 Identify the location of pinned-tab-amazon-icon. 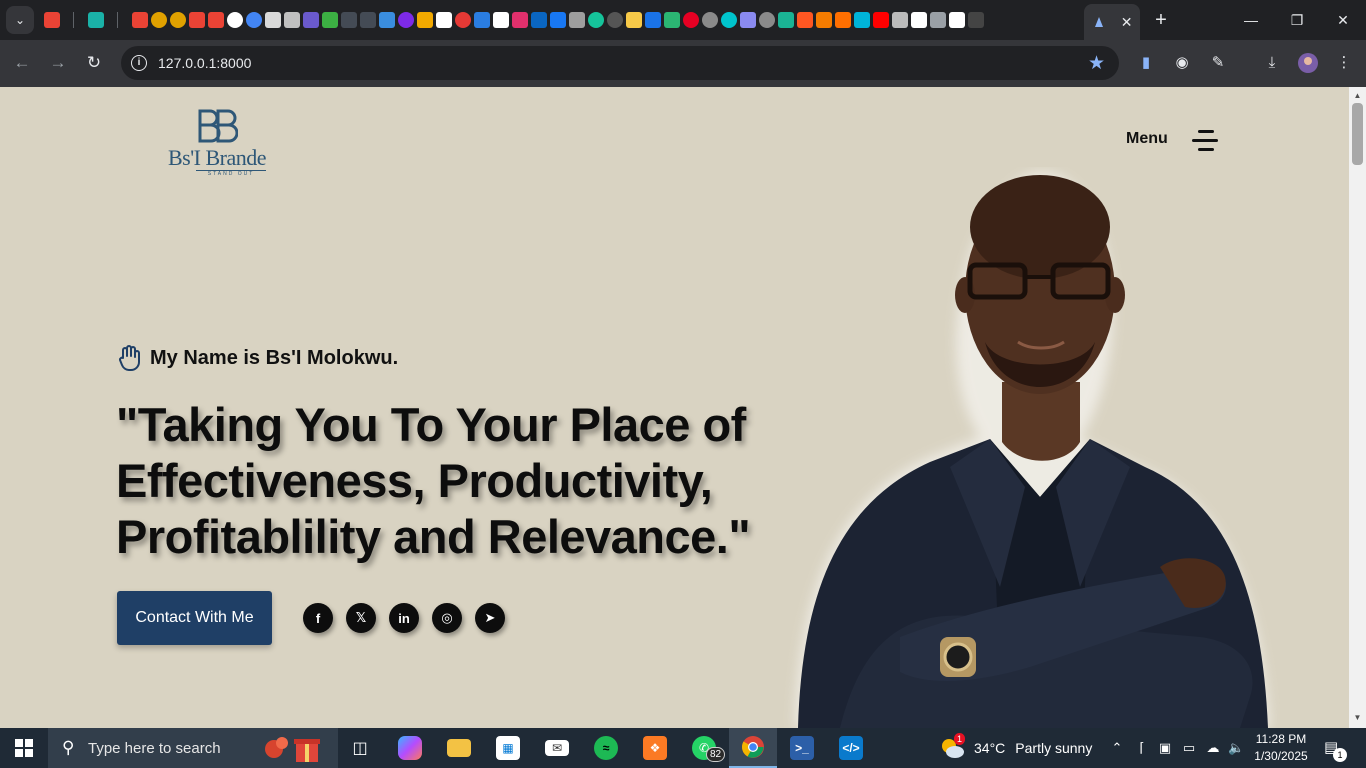
(500, 20).